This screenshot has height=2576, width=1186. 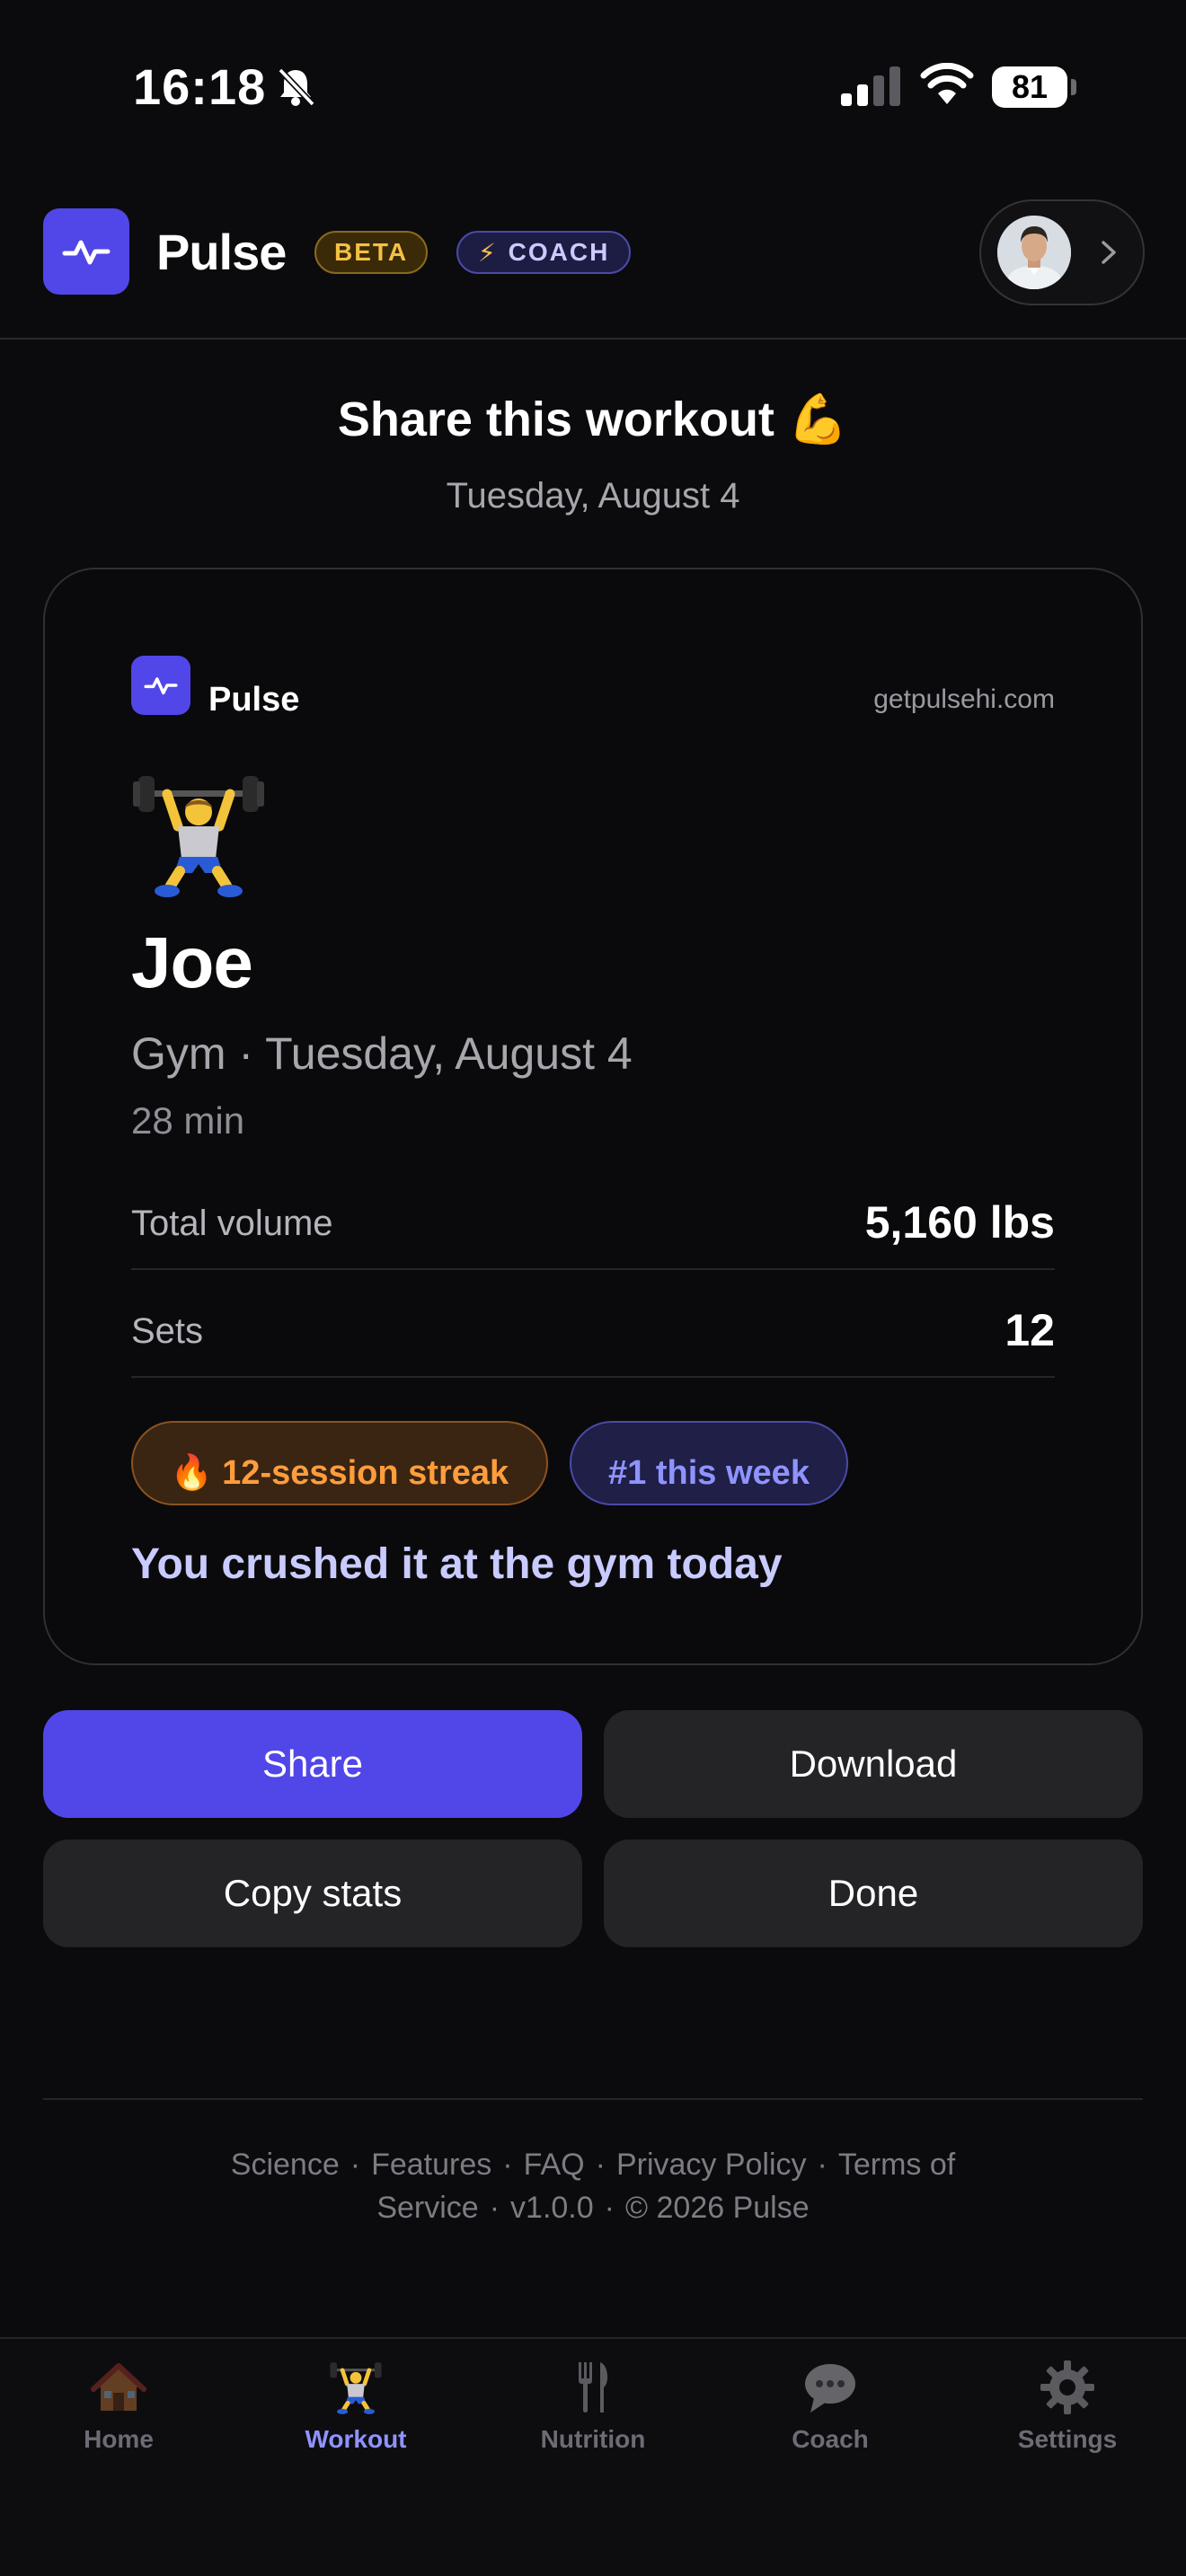 What do you see at coordinates (593, 419) in the screenshot?
I see `page-title: Share this workout 💪` at bounding box center [593, 419].